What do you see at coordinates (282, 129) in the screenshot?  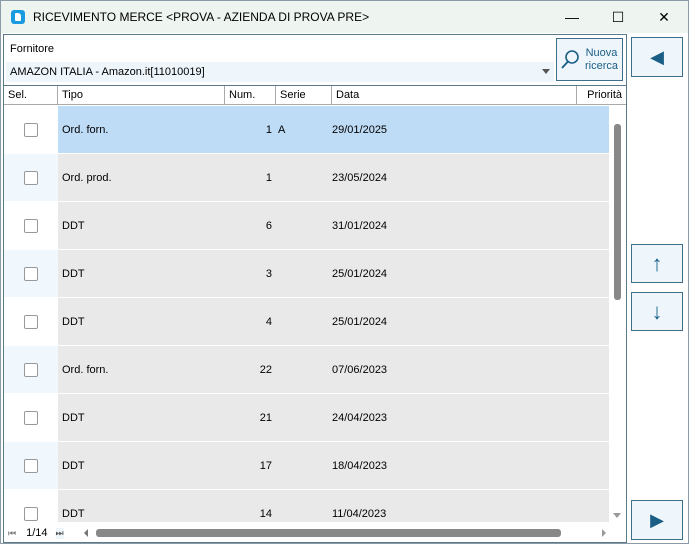 I see `serie-cell: A` at bounding box center [282, 129].